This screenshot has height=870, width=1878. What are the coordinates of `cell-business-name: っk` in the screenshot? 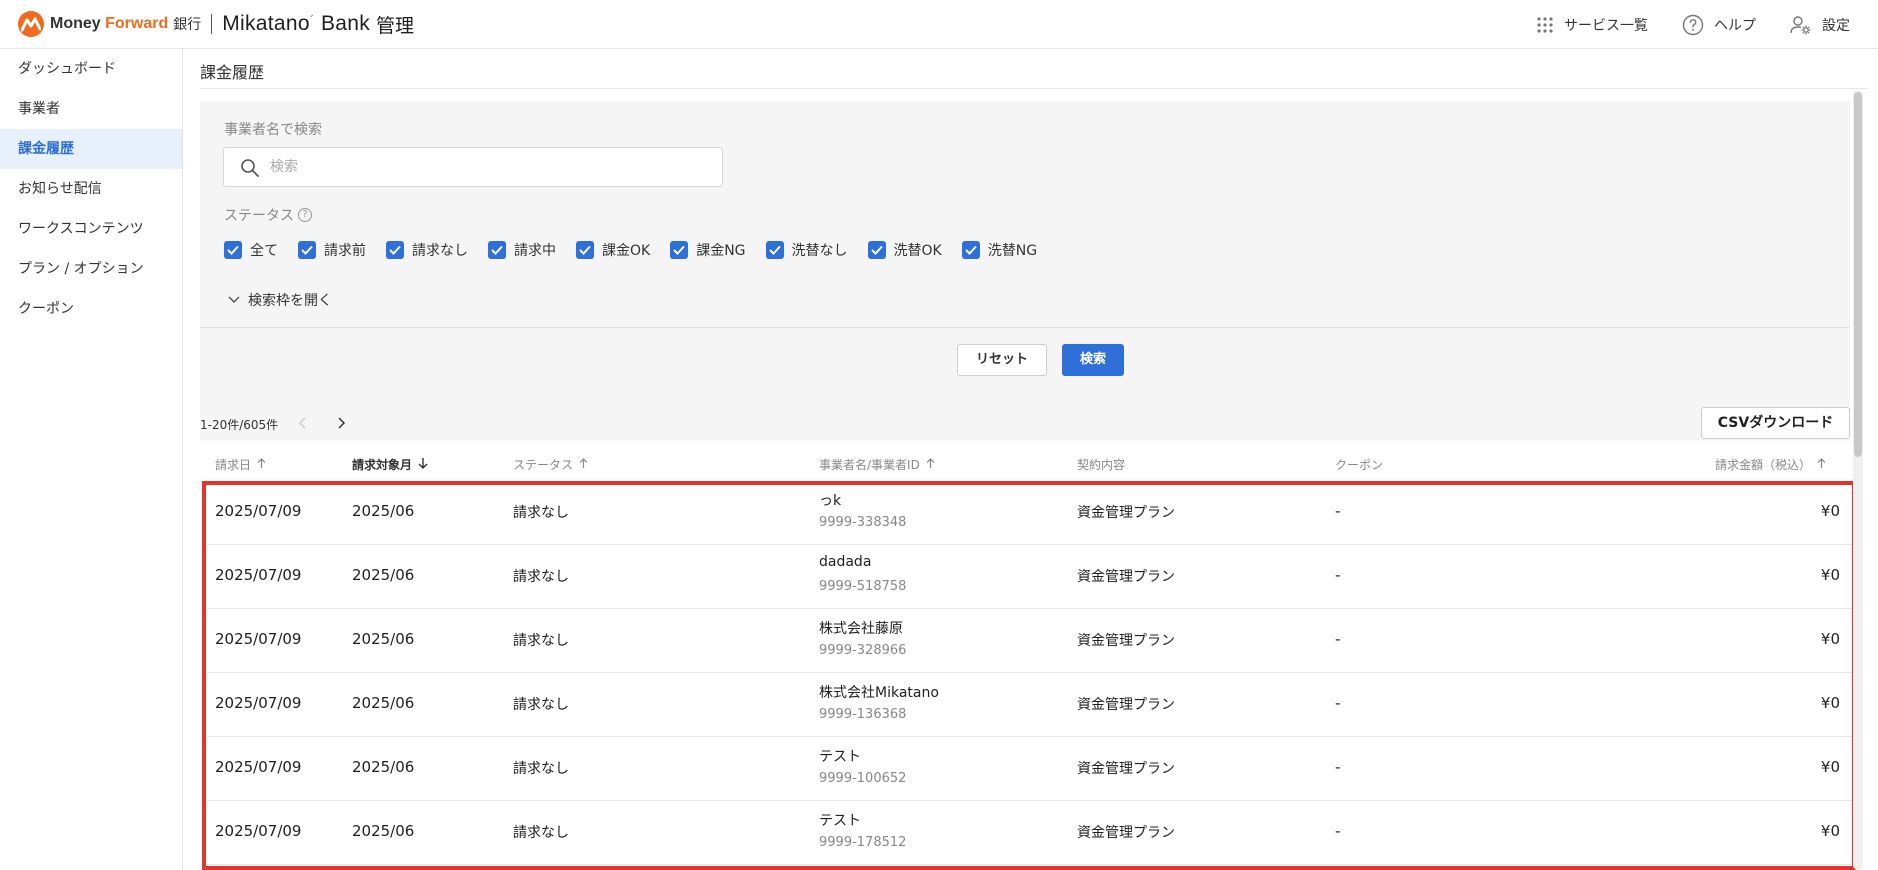 It's located at (830, 500).